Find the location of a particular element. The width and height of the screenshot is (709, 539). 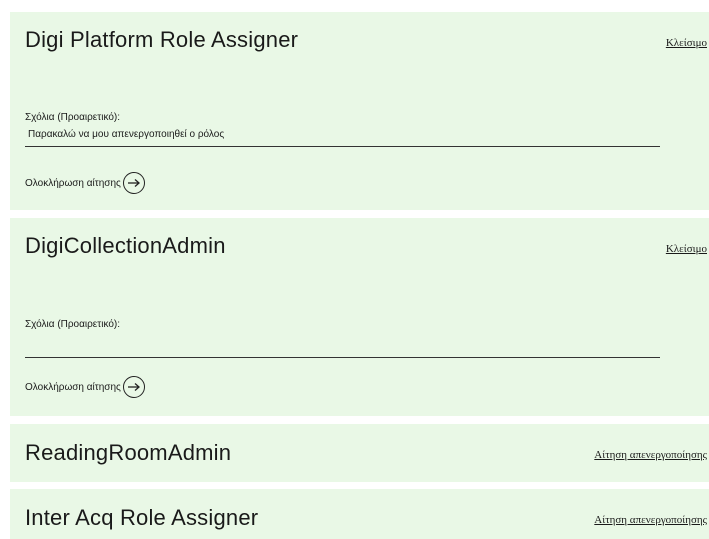

role-title: ReadingRoomAdmin is located at coordinates (128, 452).